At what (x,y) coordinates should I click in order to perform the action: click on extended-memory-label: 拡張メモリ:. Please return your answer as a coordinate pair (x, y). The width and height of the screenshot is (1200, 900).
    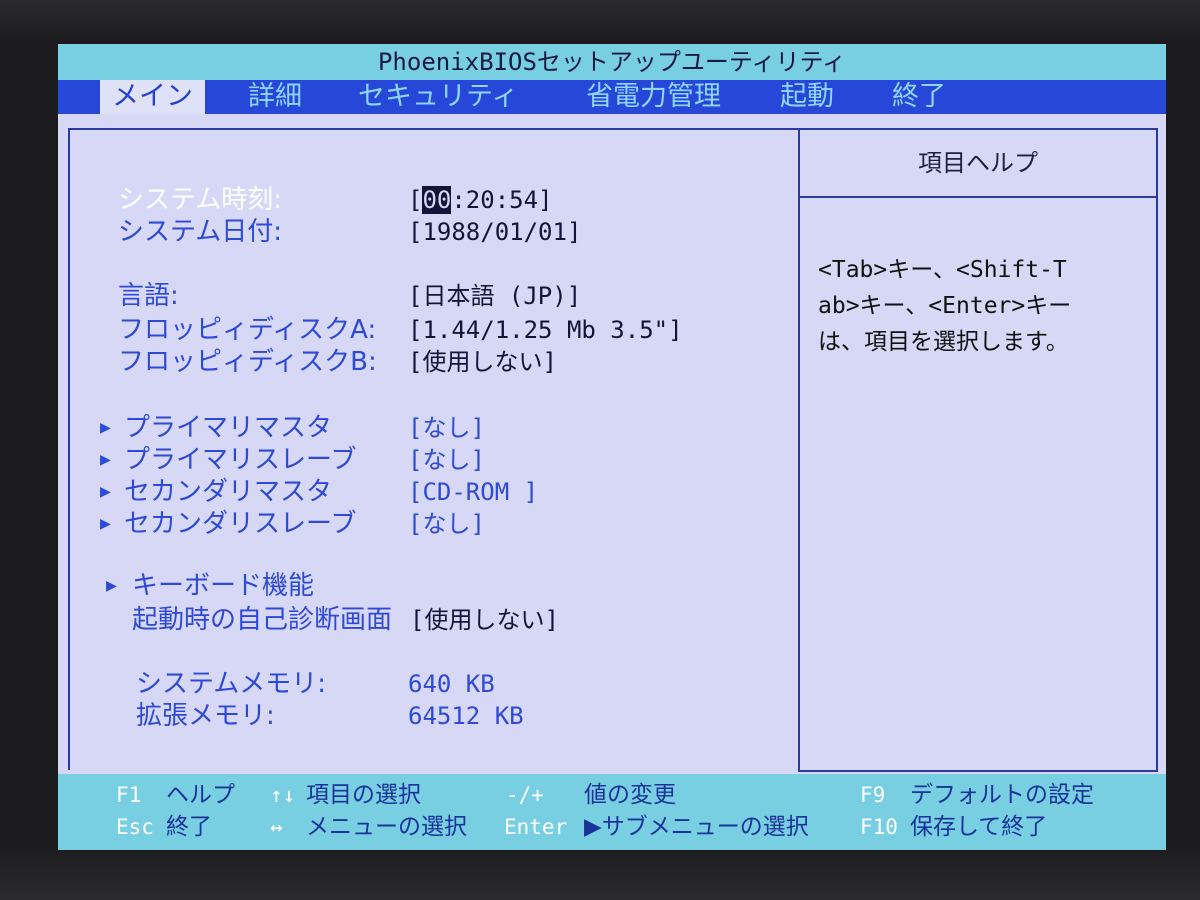
    Looking at the image, I should click on (205, 716).